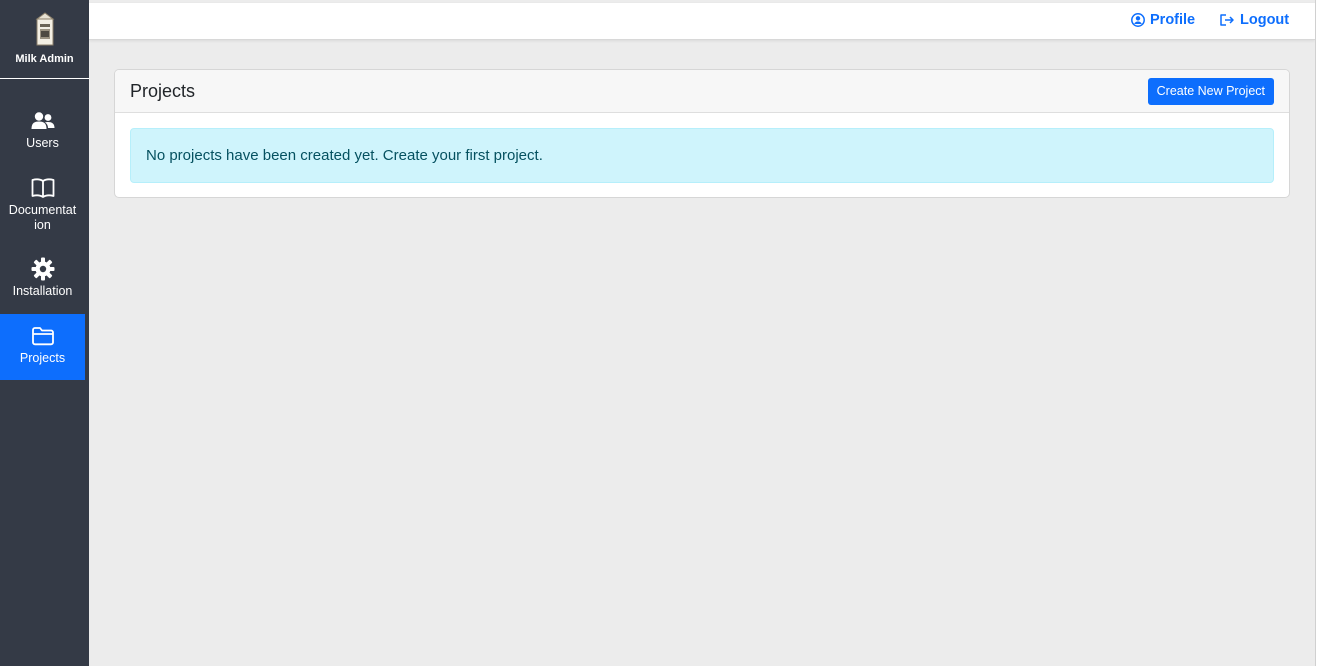 The height and width of the screenshot is (666, 1318). I want to click on users-icon, so click(43, 121).